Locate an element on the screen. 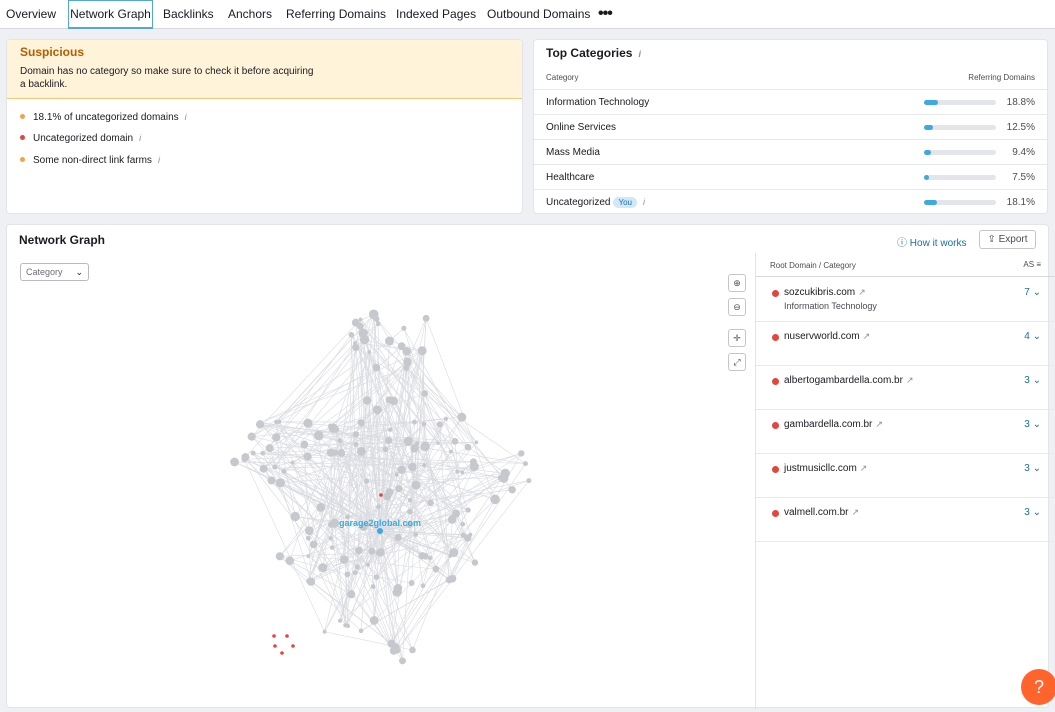 The width and height of the screenshot is (1055, 712). help-button: ? is located at coordinates (1038, 687).